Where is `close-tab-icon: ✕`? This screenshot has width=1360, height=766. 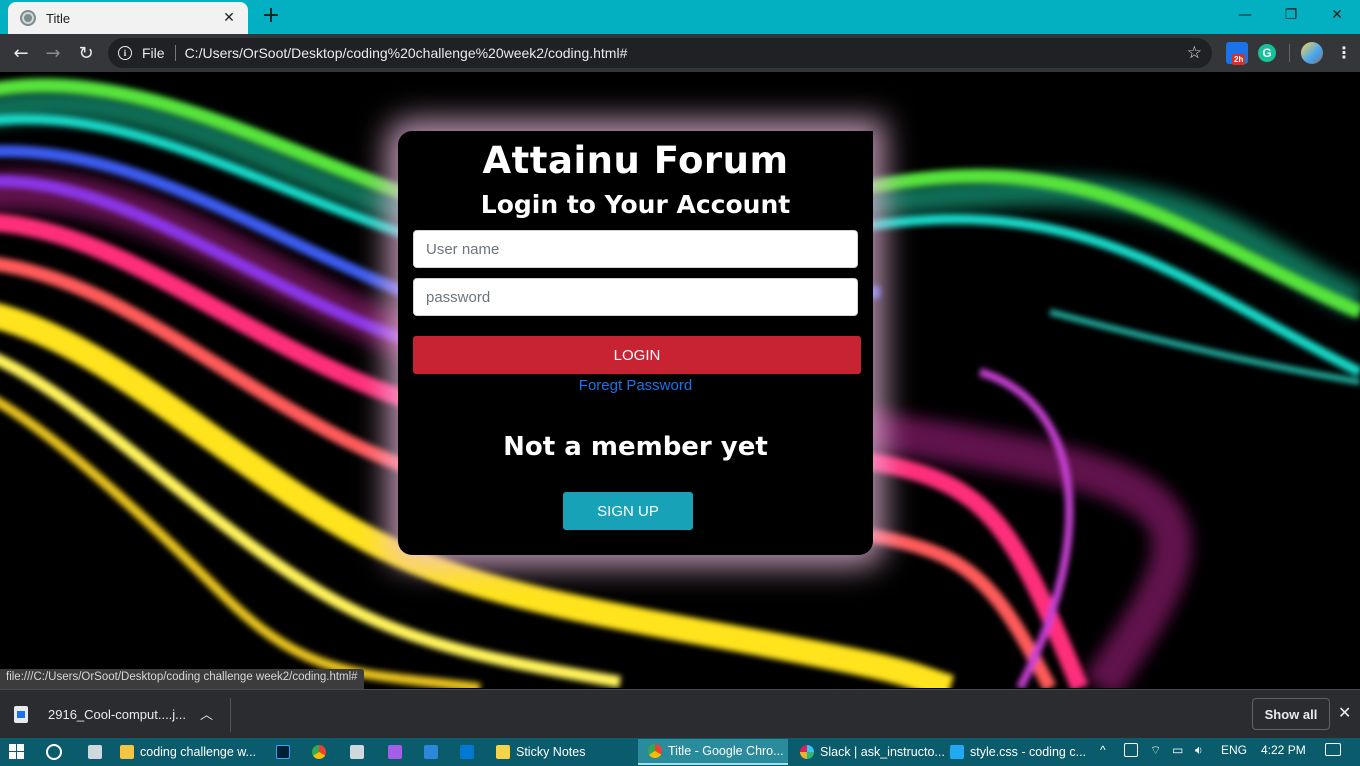 close-tab-icon: ✕ is located at coordinates (229, 18).